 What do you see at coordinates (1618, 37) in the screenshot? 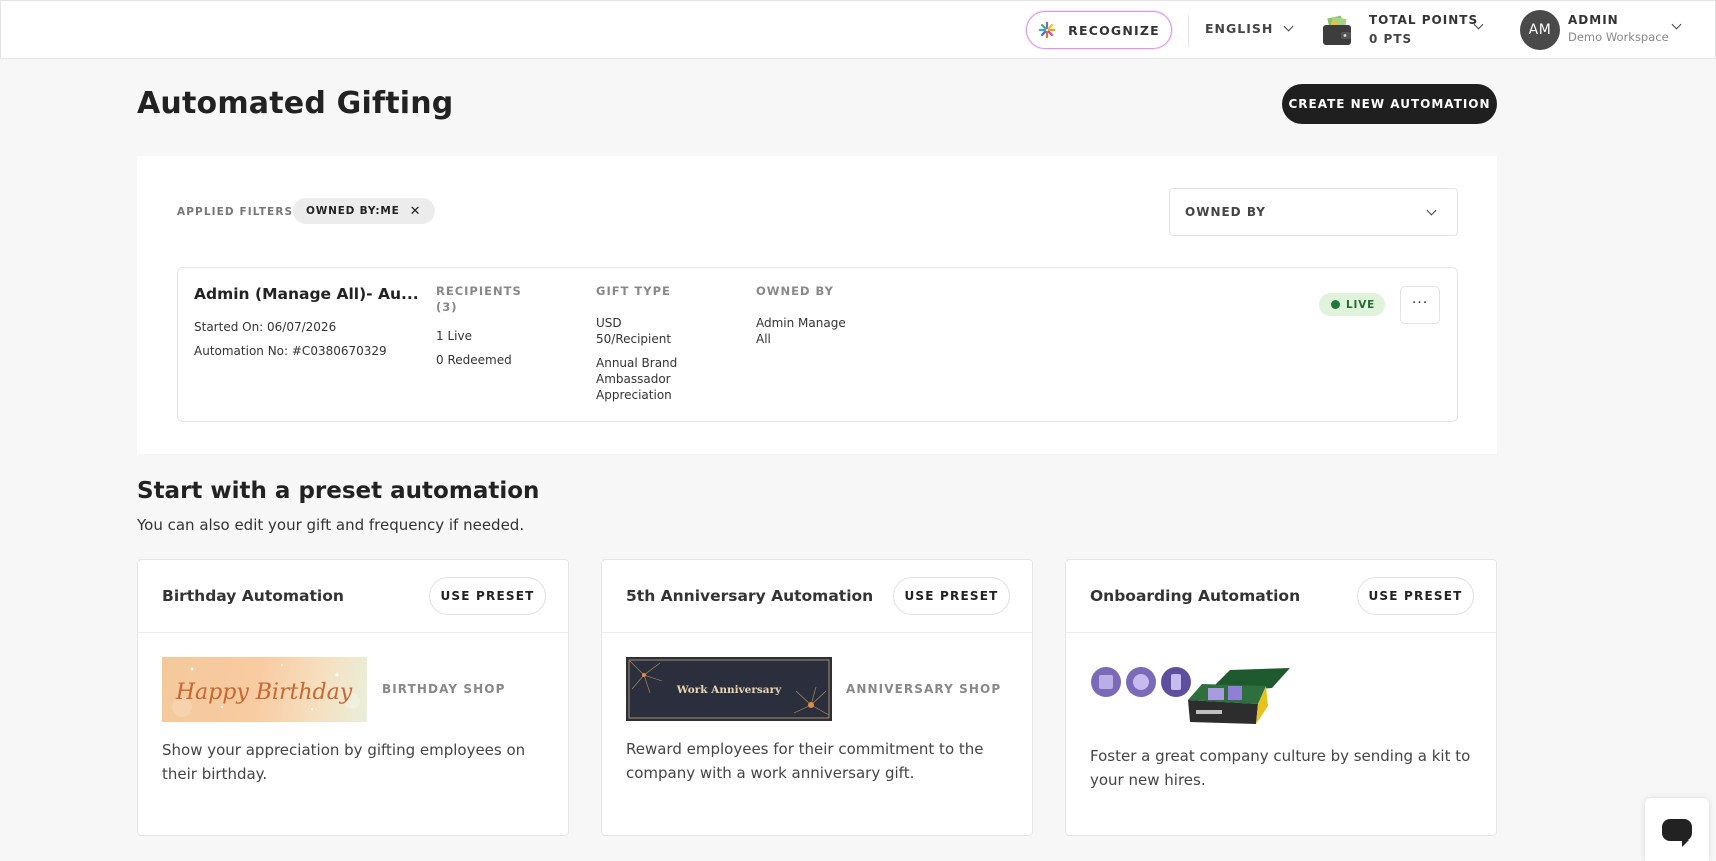
I see `workspace-name: Demo Workspace` at bounding box center [1618, 37].